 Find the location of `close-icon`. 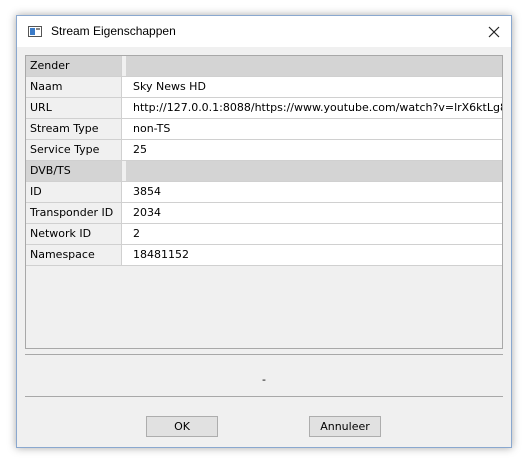

close-icon is located at coordinates (494, 31).